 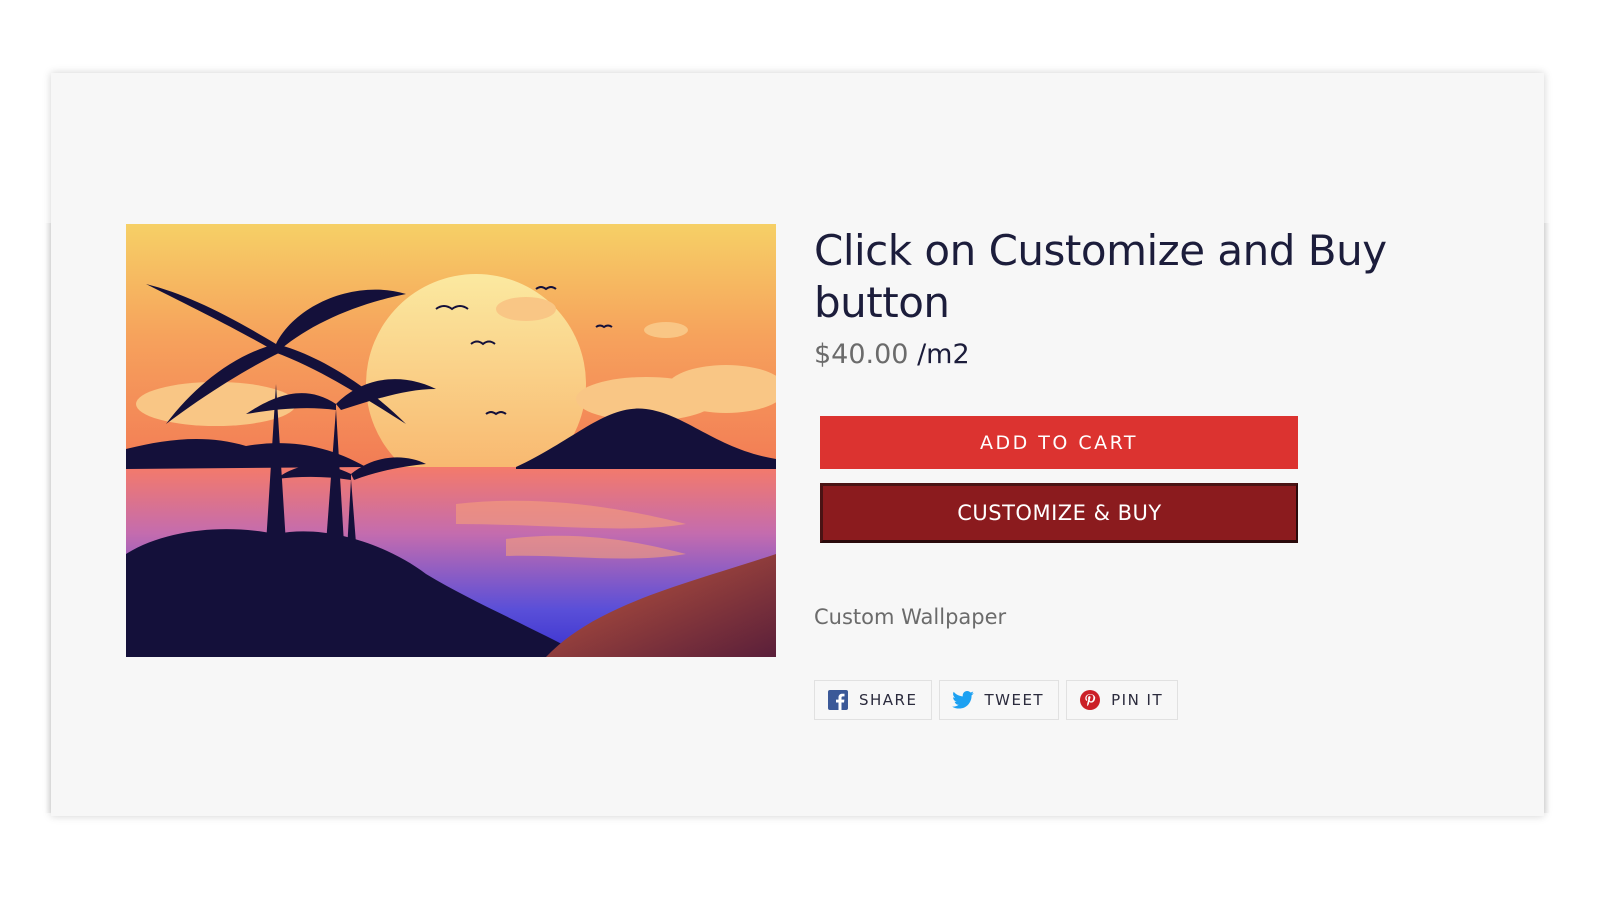 I want to click on share-facebook-label: SHARE, so click(x=888, y=700).